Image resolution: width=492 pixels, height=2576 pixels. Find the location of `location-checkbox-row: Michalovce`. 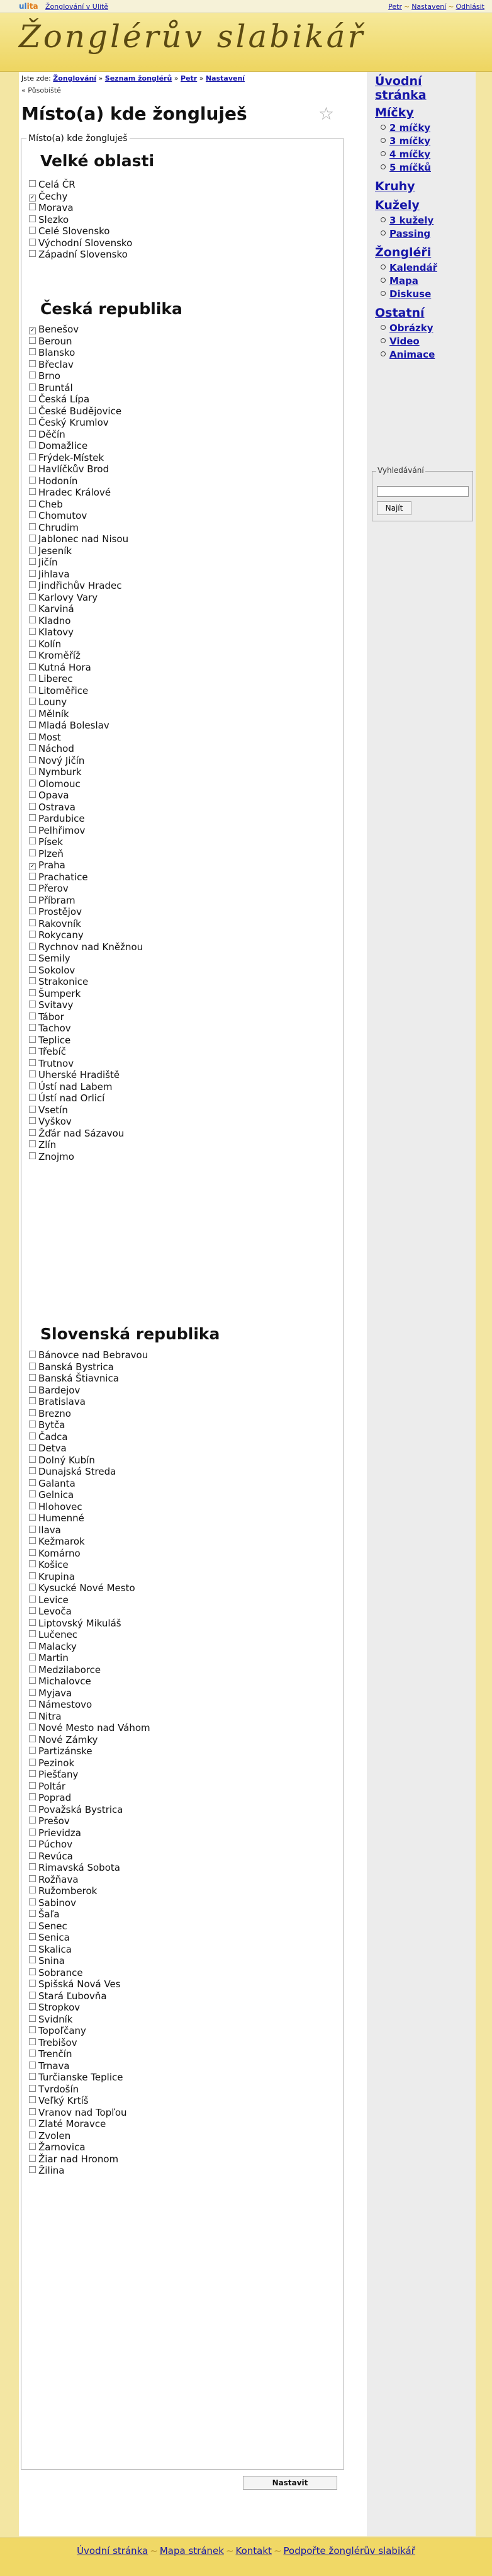

location-checkbox-row: Michalovce is located at coordinates (60, 1681).